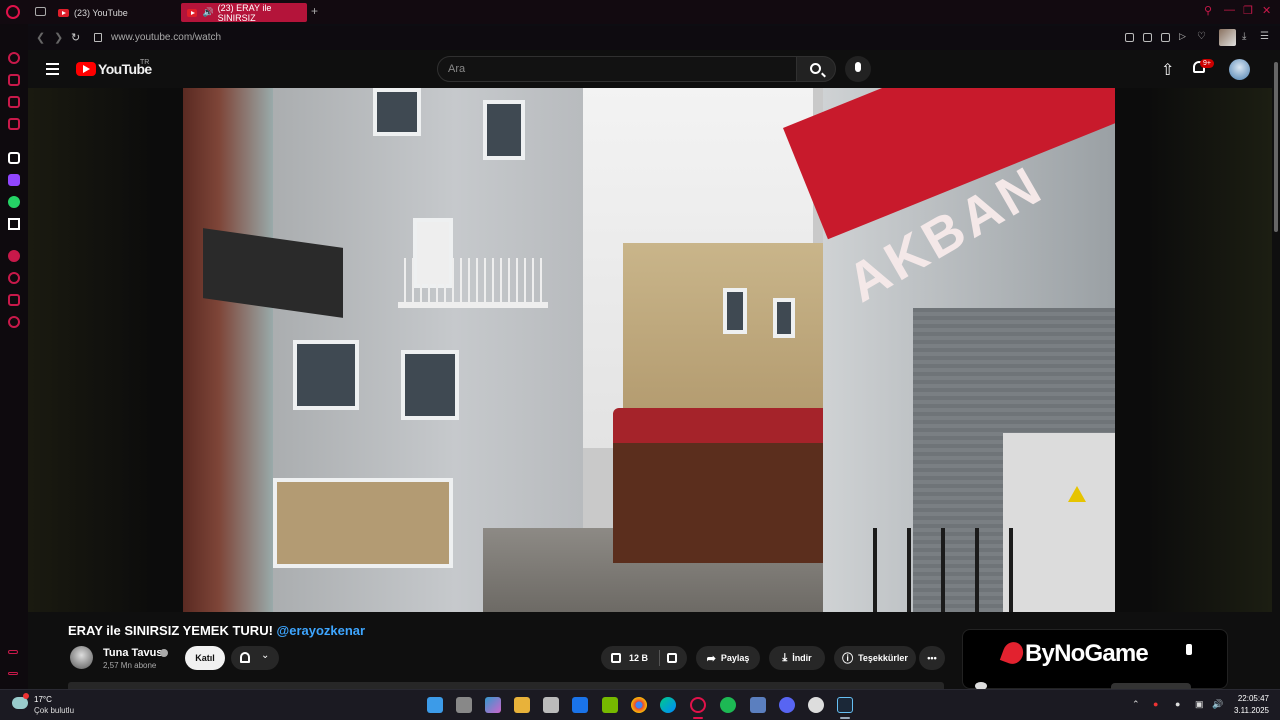  What do you see at coordinates (58, 37) in the screenshot?
I see `forward-button: ❯` at bounding box center [58, 37].